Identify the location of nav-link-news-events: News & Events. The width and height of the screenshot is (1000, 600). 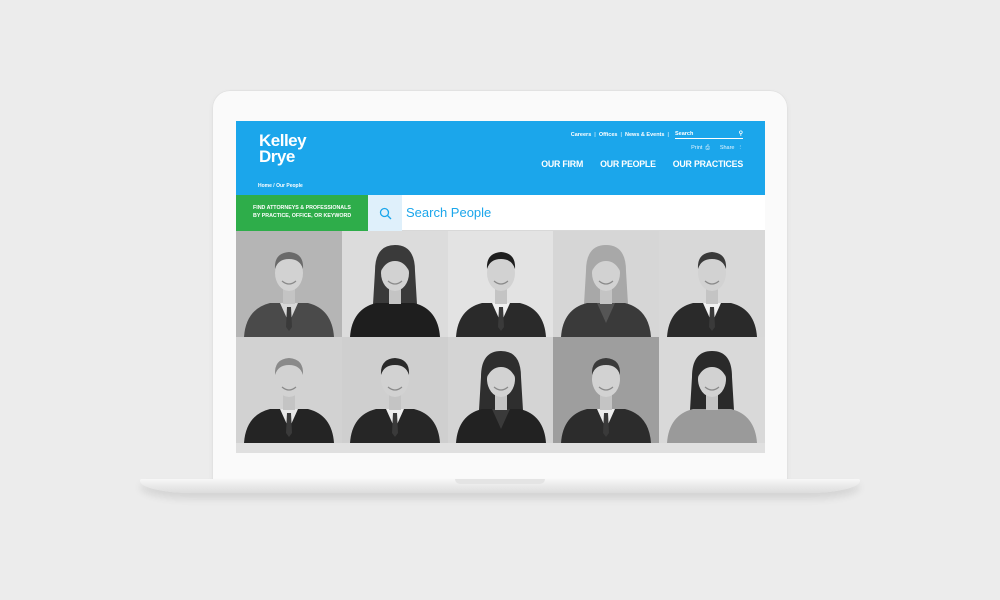
(644, 135).